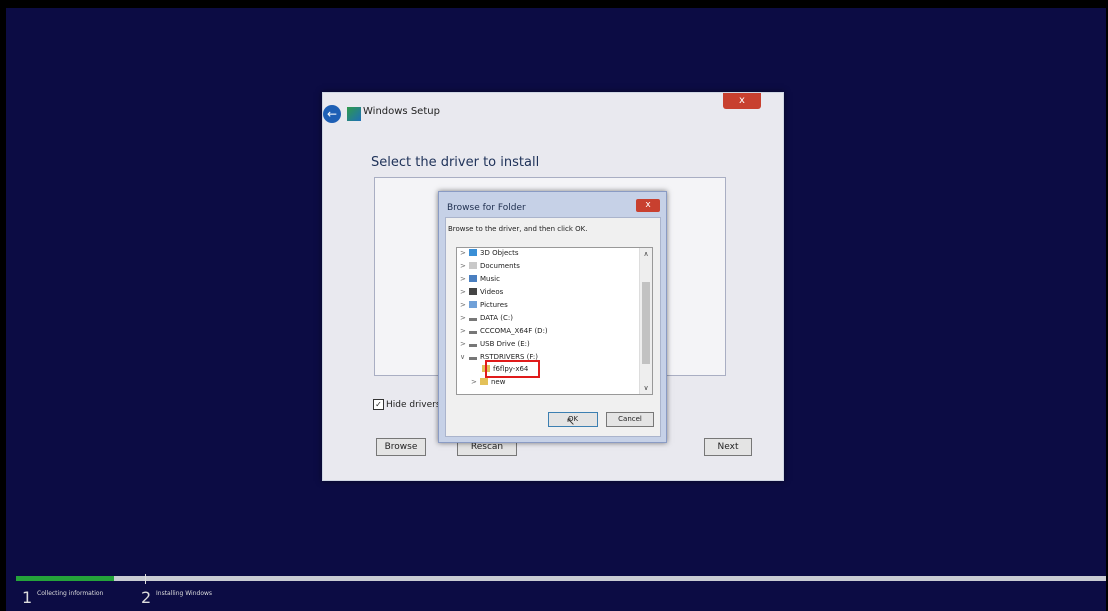 Image resolution: width=1108 pixels, height=611 pixels. I want to click on tree-item-label: Videos, so click(492, 292).